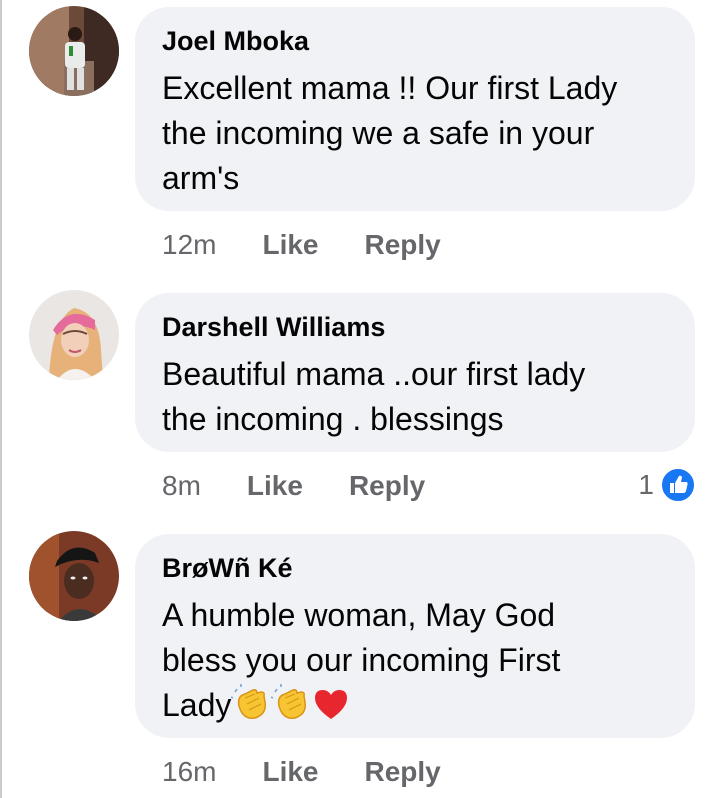 The height and width of the screenshot is (798, 720). I want to click on comment-actions: 8m Like Reply, so click(293, 486).